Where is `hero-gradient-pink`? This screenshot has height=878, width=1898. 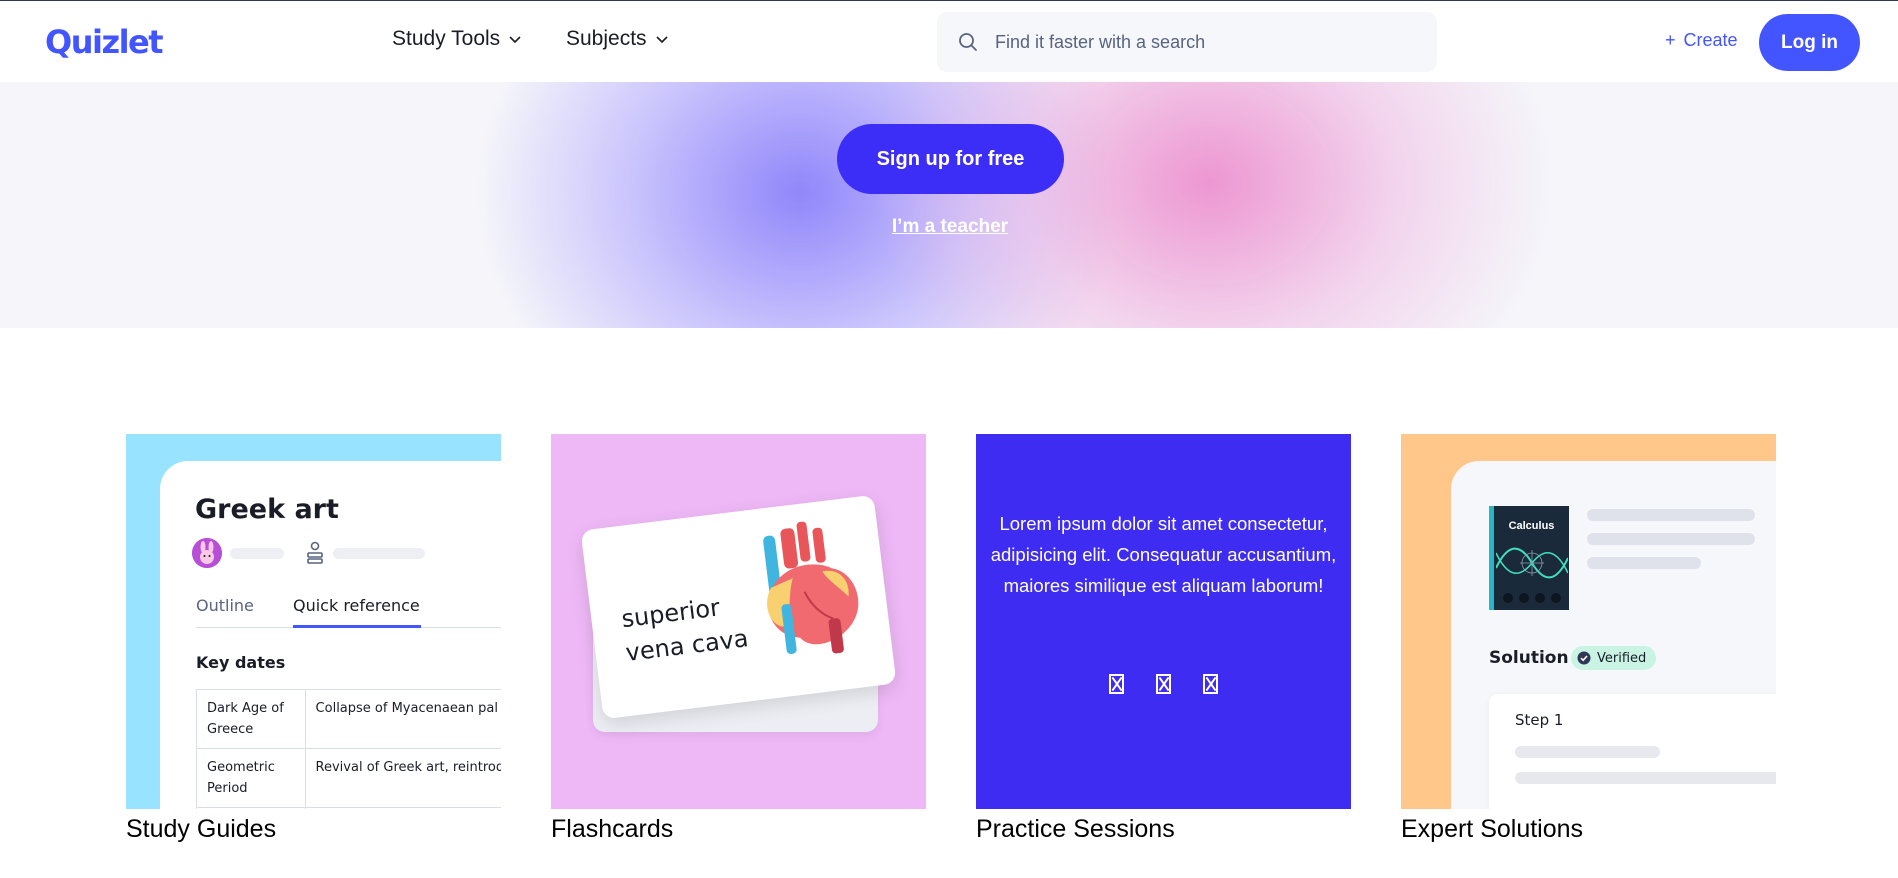 hero-gradient-pink is located at coordinates (1210, 205).